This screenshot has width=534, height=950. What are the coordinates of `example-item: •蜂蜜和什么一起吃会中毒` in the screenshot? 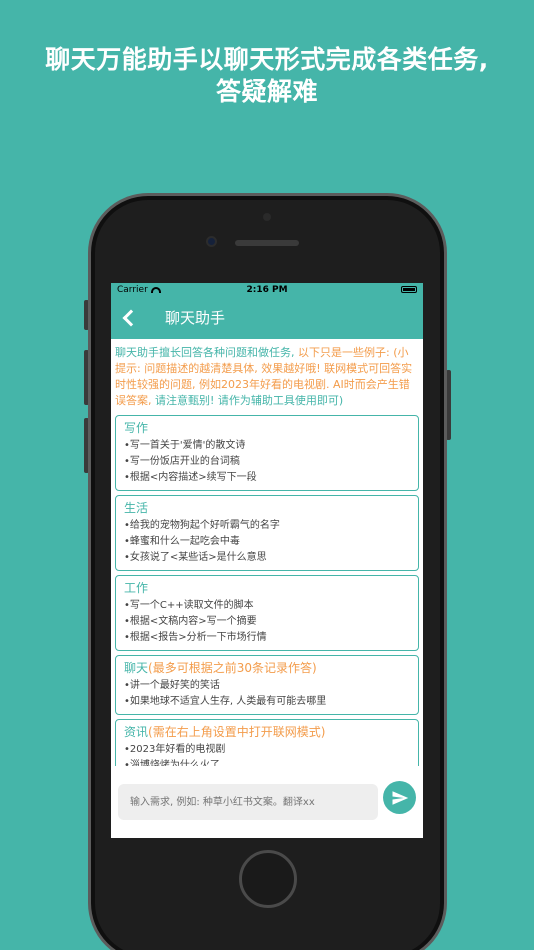 It's located at (267, 542).